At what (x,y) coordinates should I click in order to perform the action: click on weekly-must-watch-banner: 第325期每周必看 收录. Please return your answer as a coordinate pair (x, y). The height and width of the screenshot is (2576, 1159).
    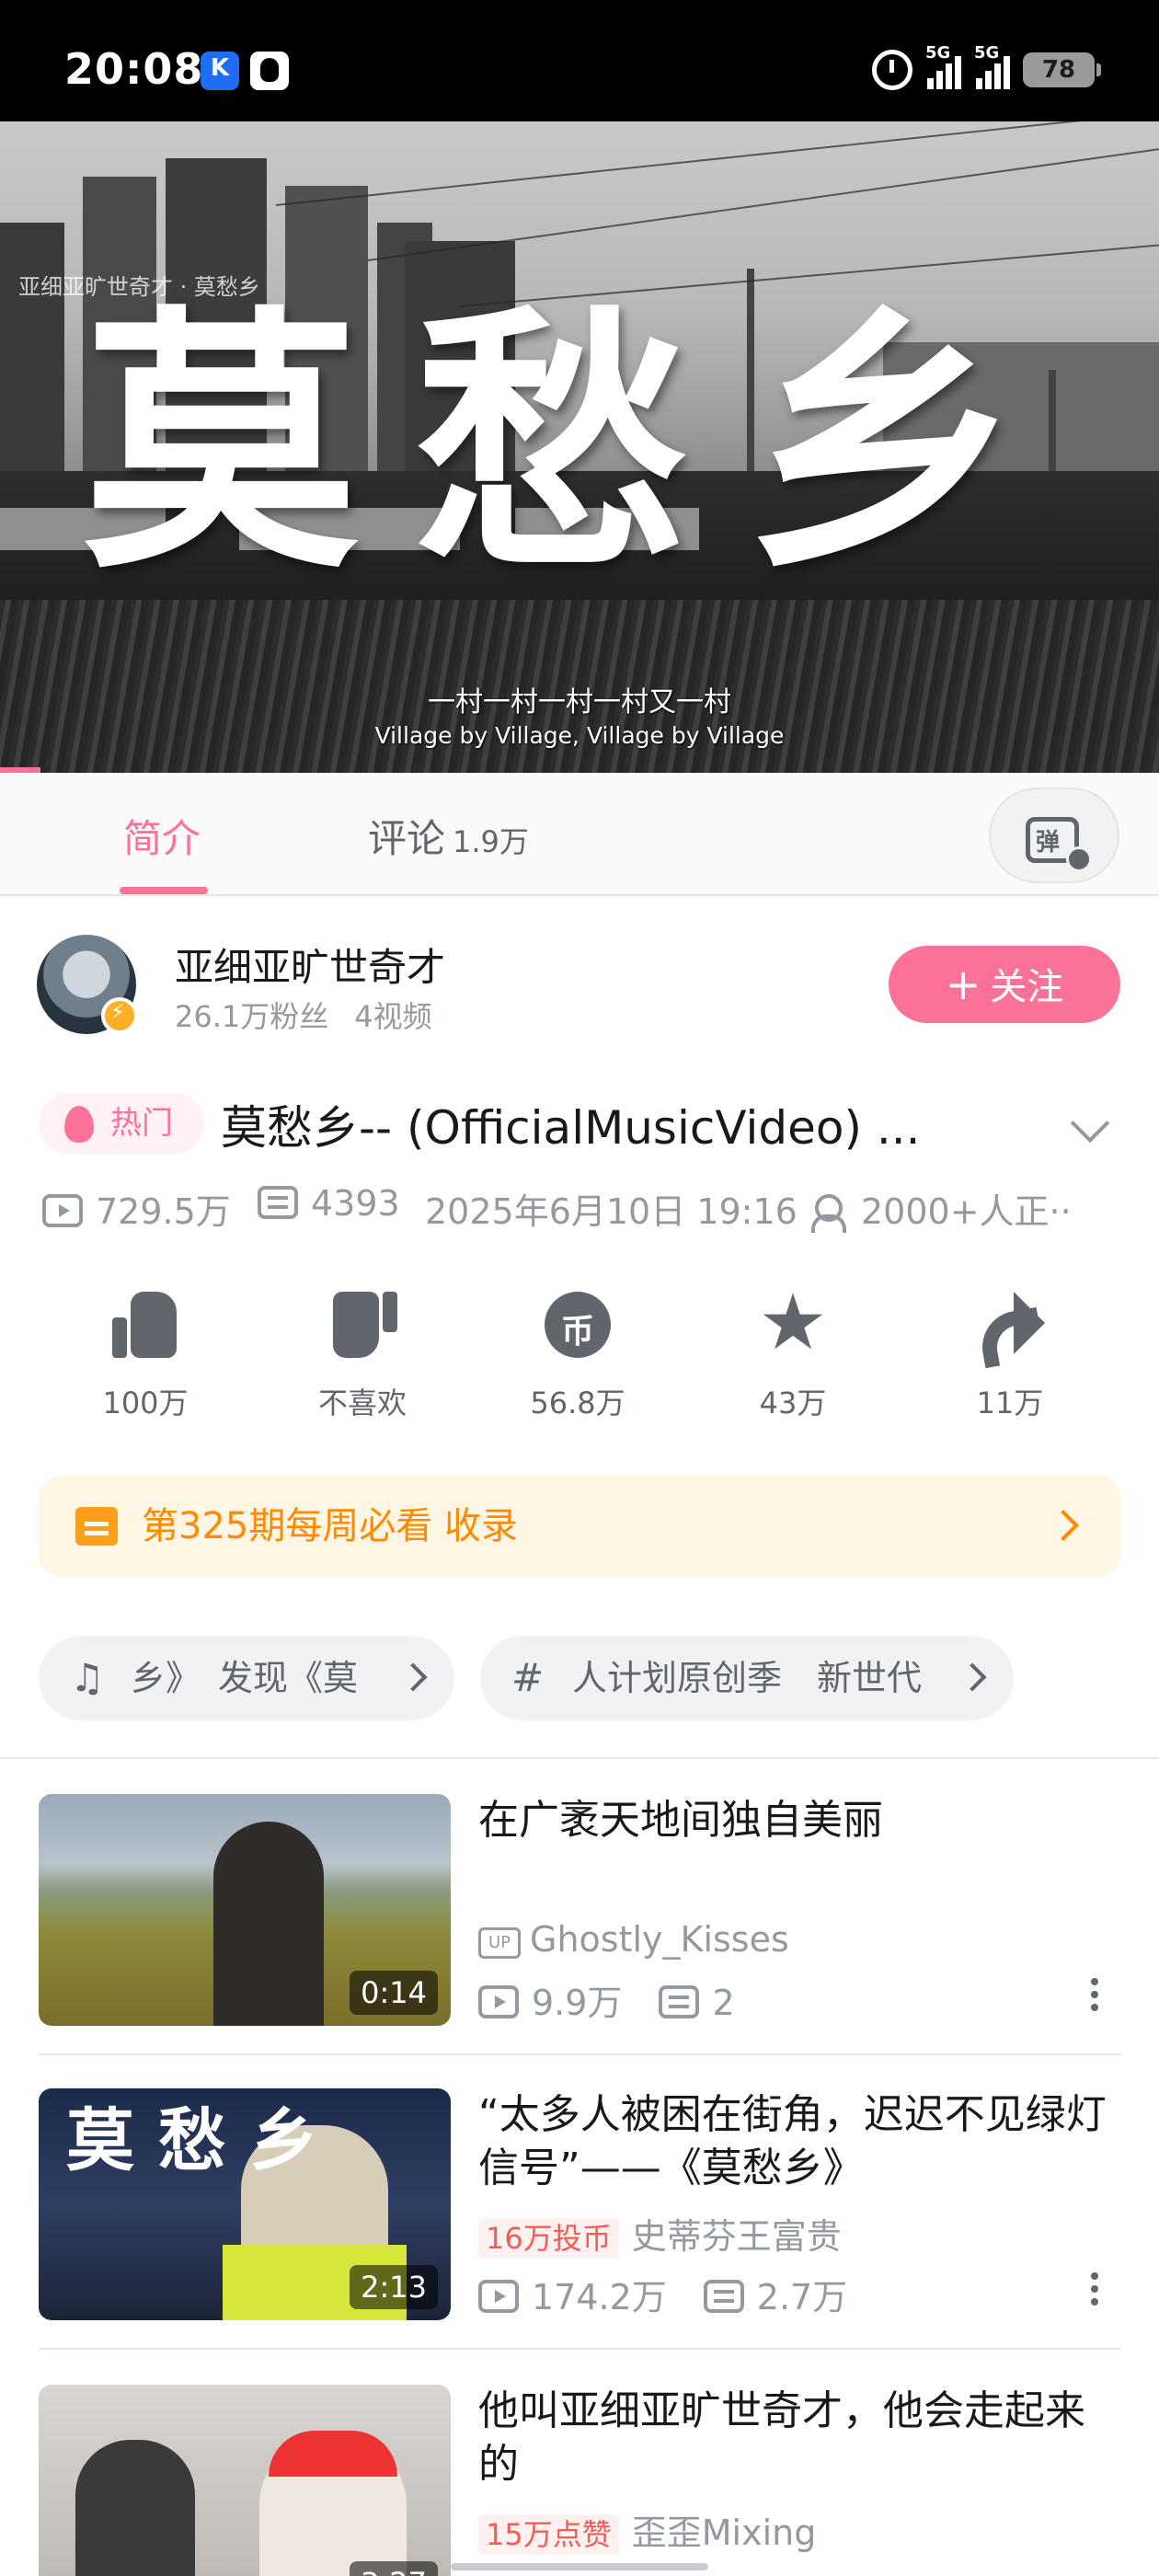
    Looking at the image, I should click on (579, 1526).